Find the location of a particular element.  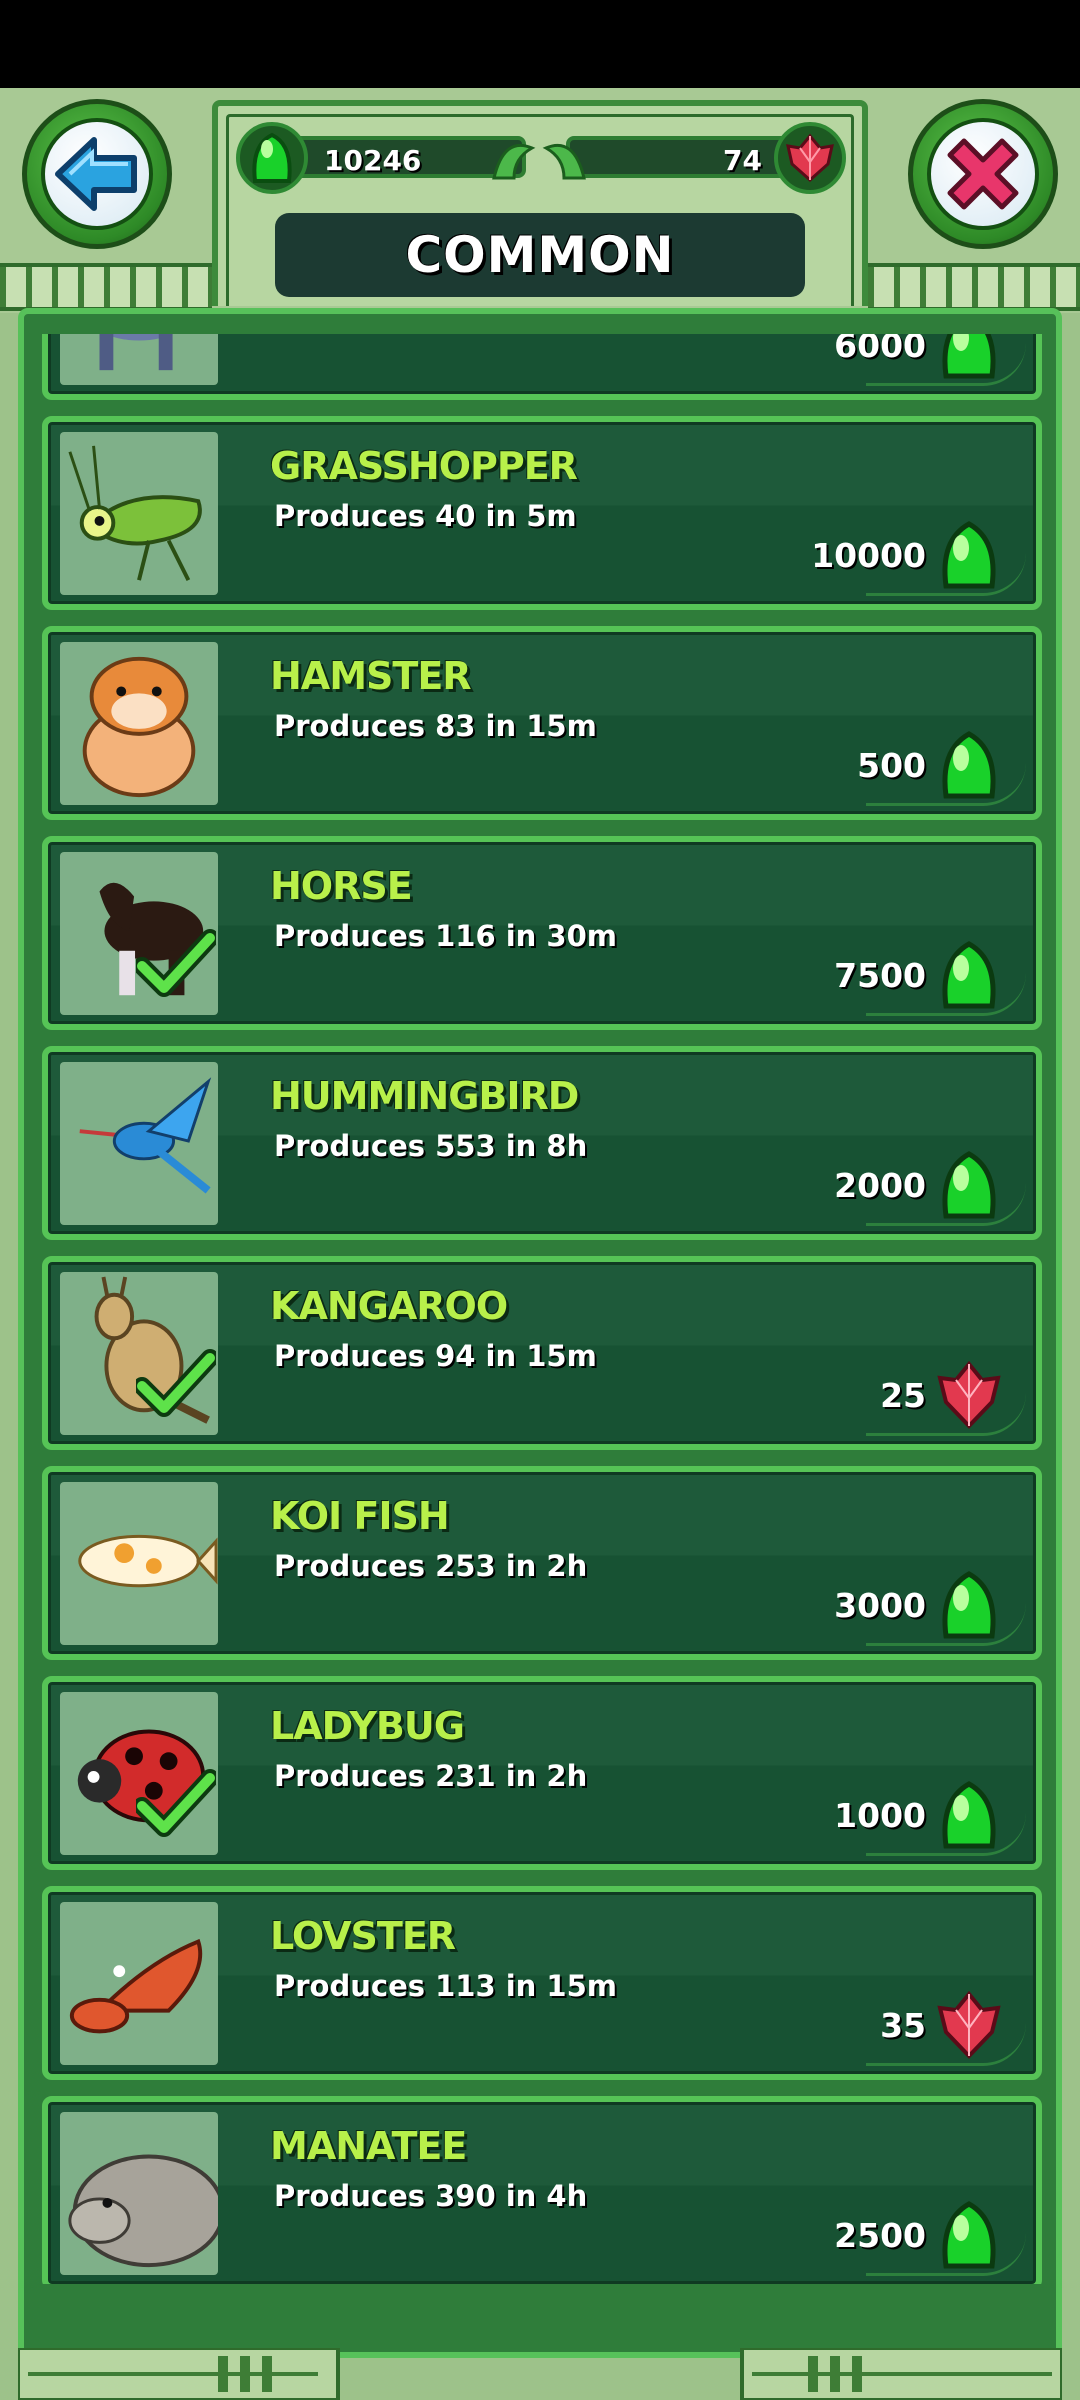

item-price: 10000 is located at coordinates (868, 555).